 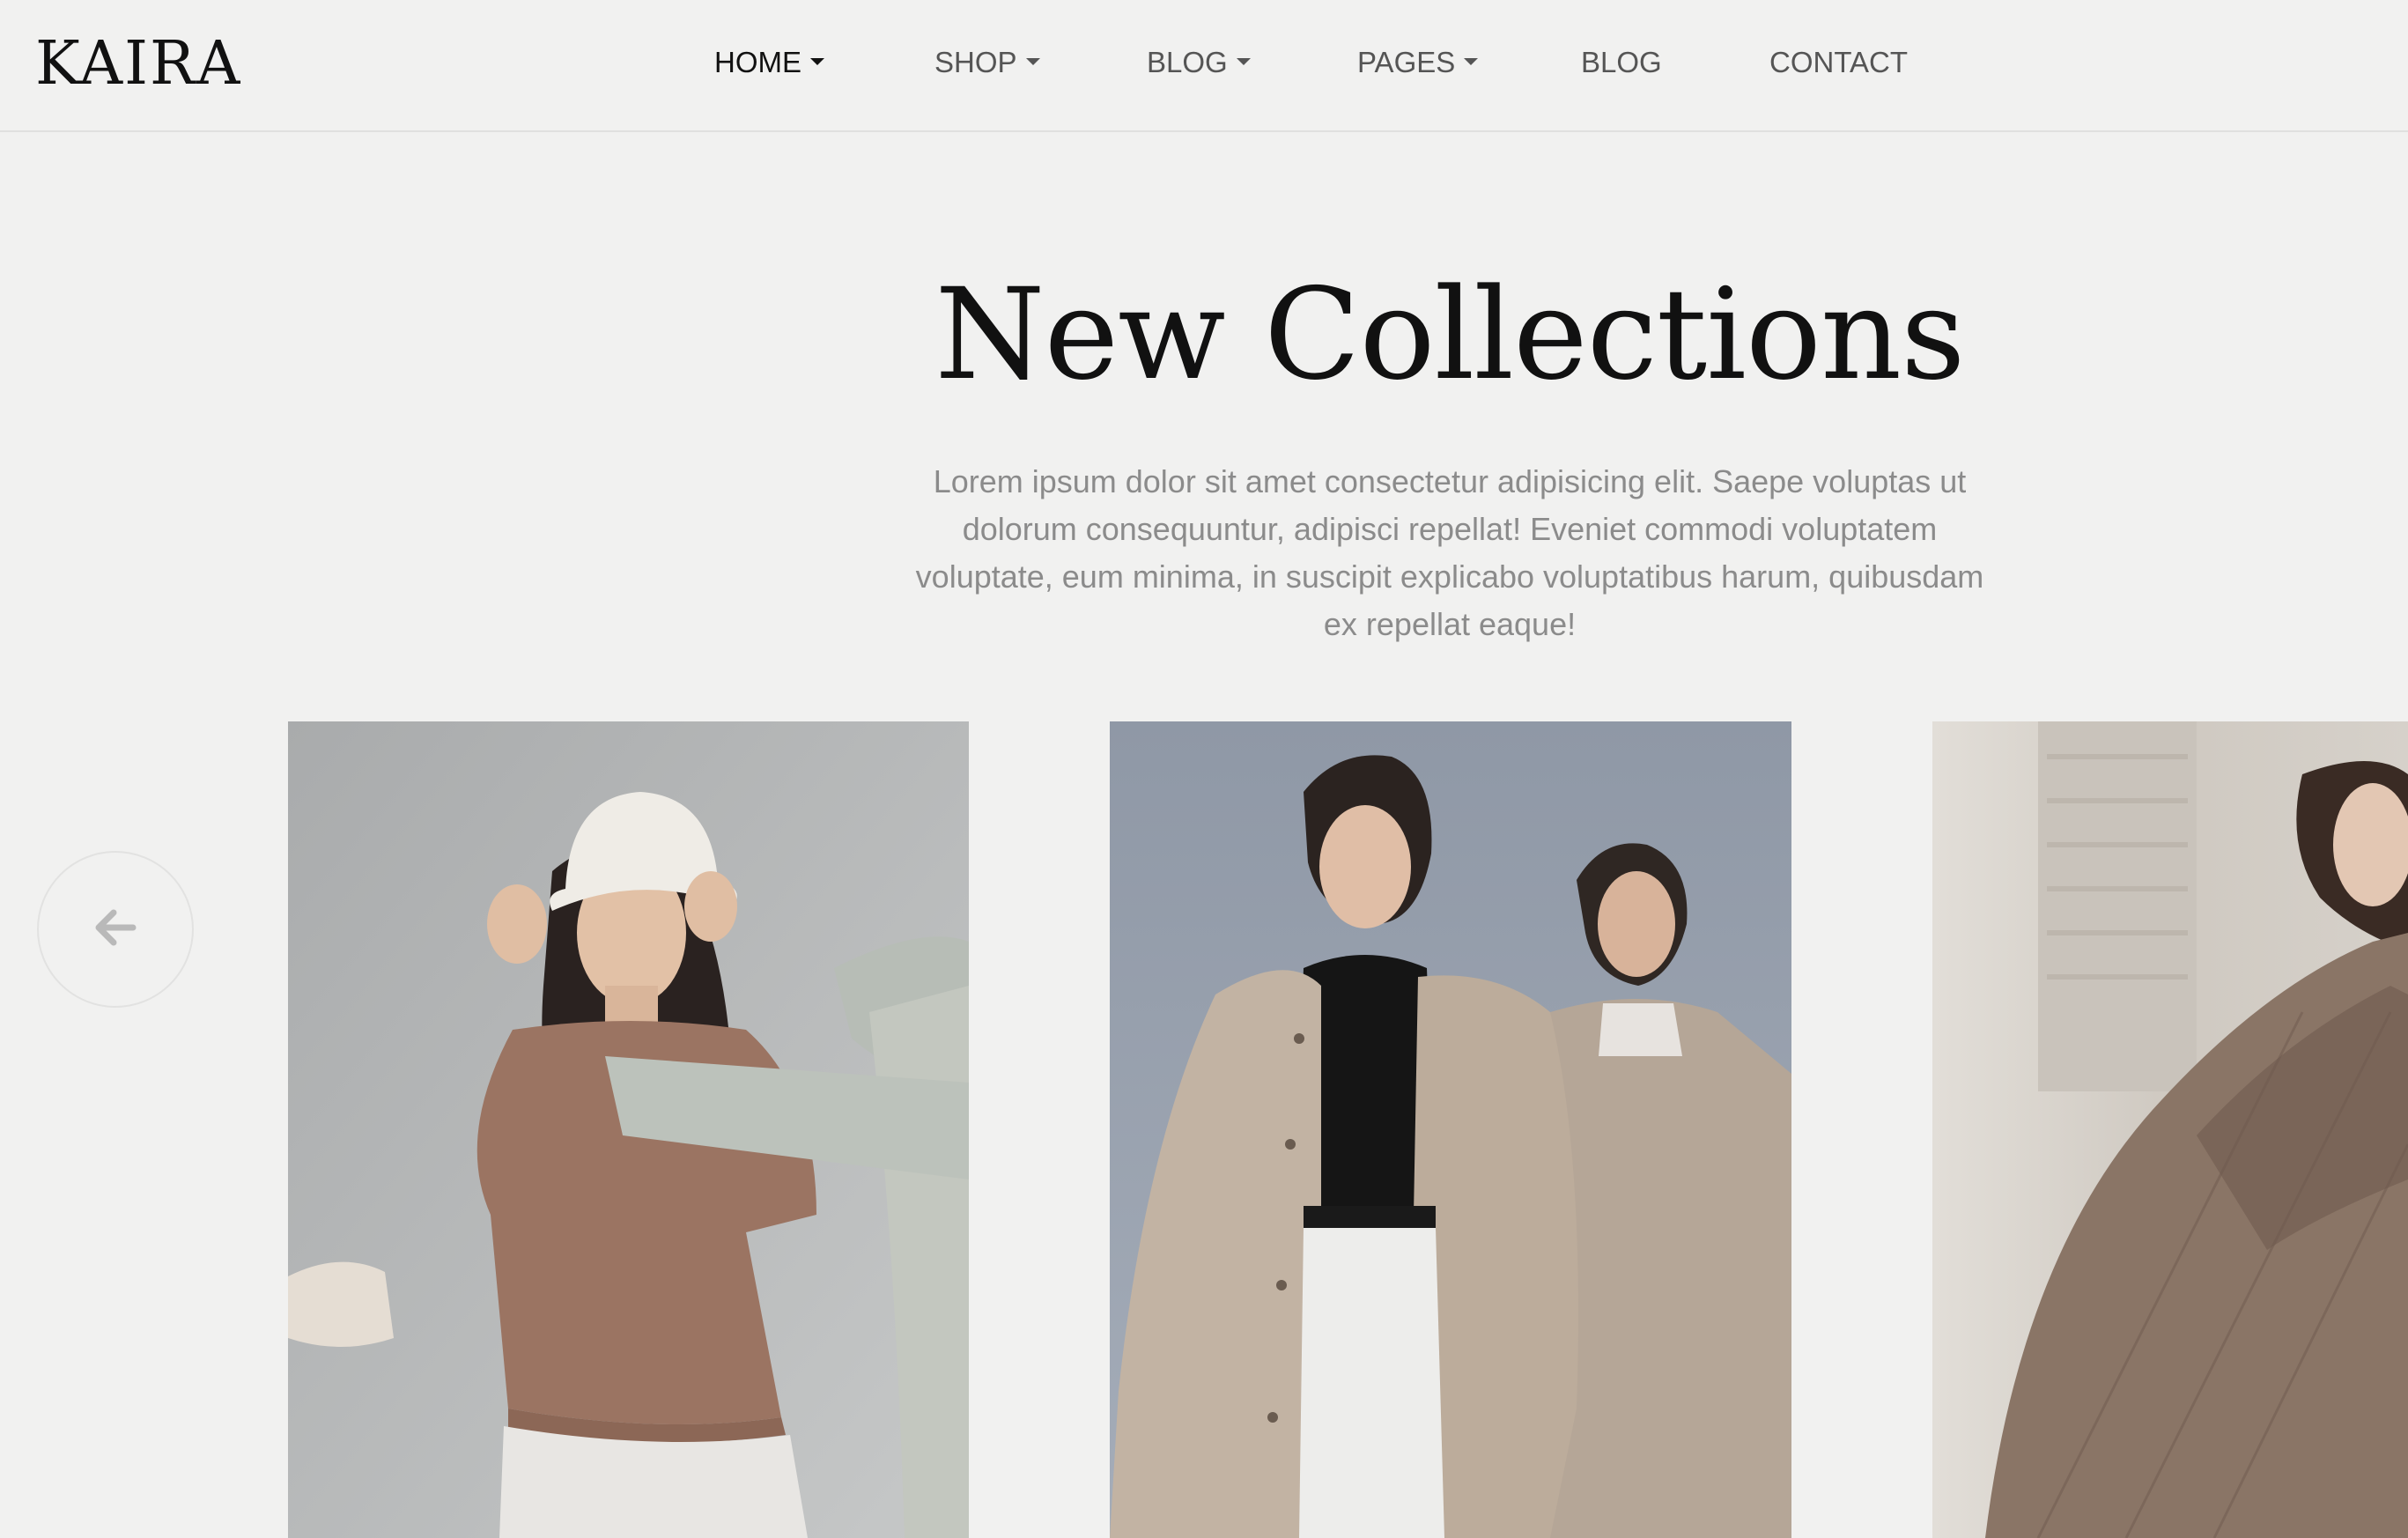 I want to click on nav-item-home: HOME, so click(x=769, y=63).